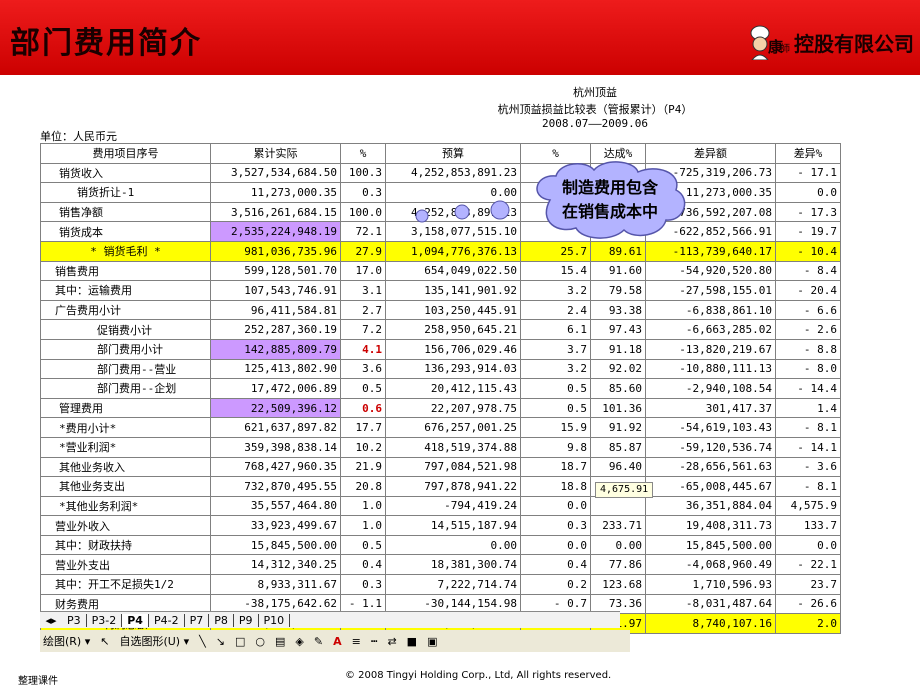 This screenshot has width=920, height=690. Describe the element at coordinates (618, 545) in the screenshot. I see `table-cell: 0.00` at that location.